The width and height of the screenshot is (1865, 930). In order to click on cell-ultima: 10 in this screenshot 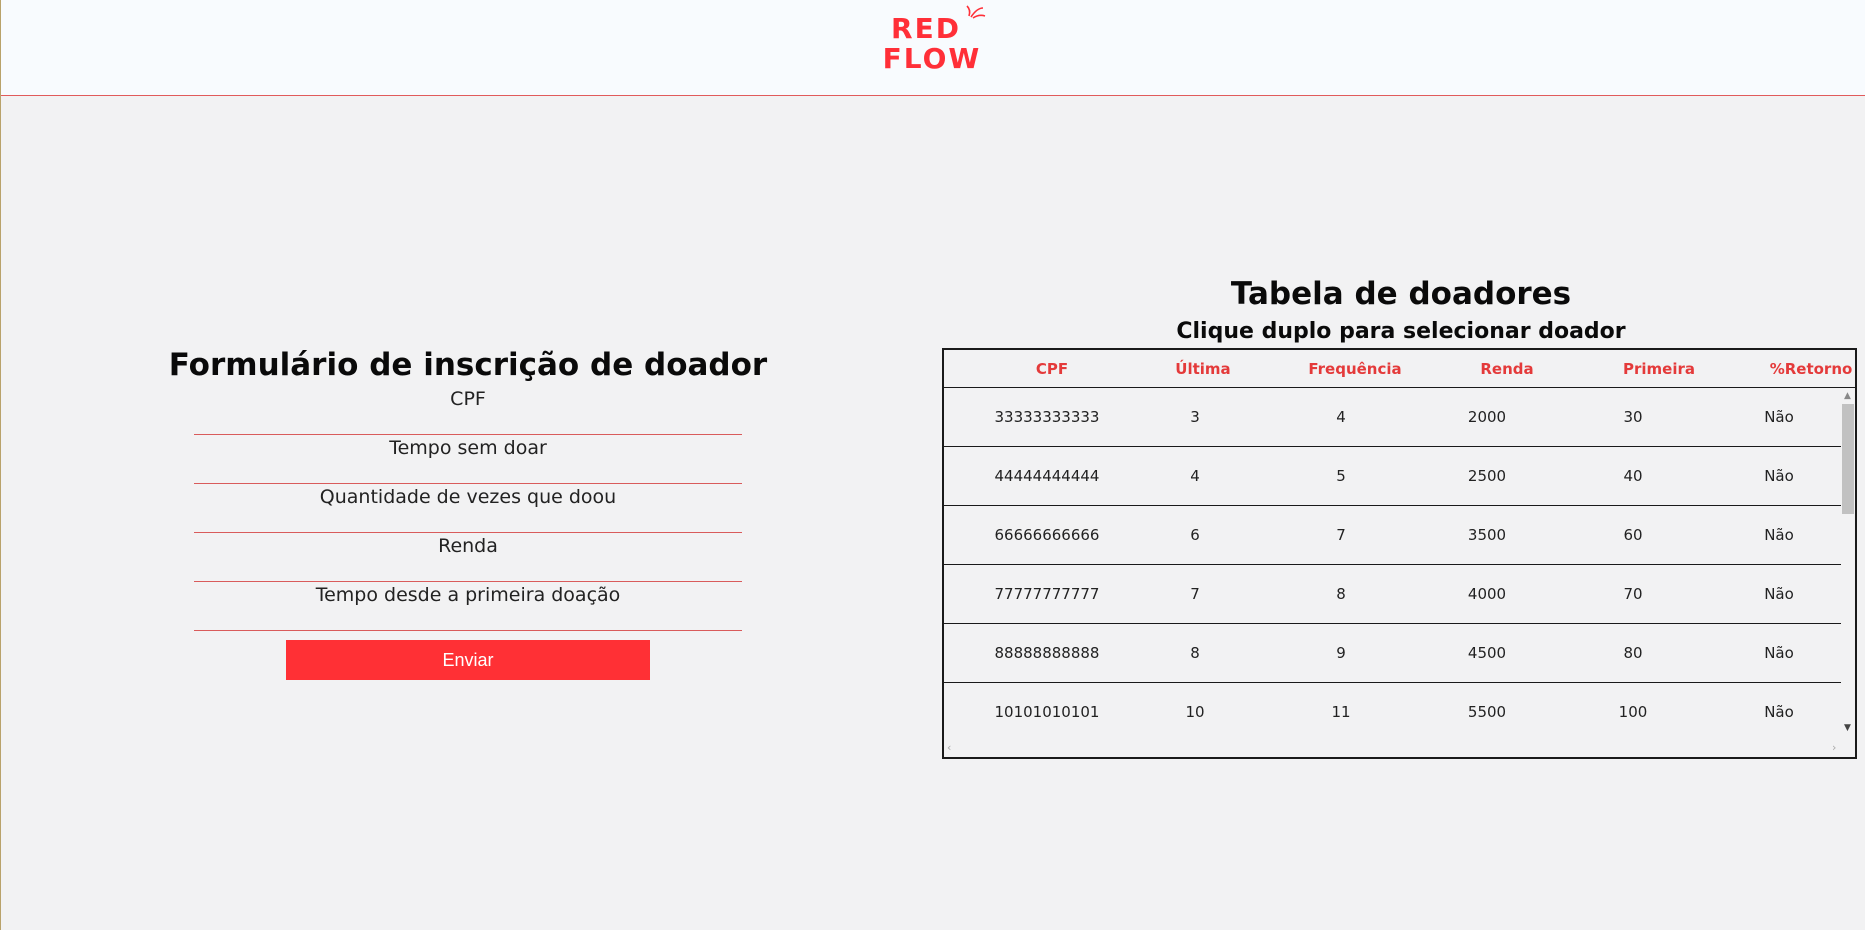, I will do `click(1195, 712)`.